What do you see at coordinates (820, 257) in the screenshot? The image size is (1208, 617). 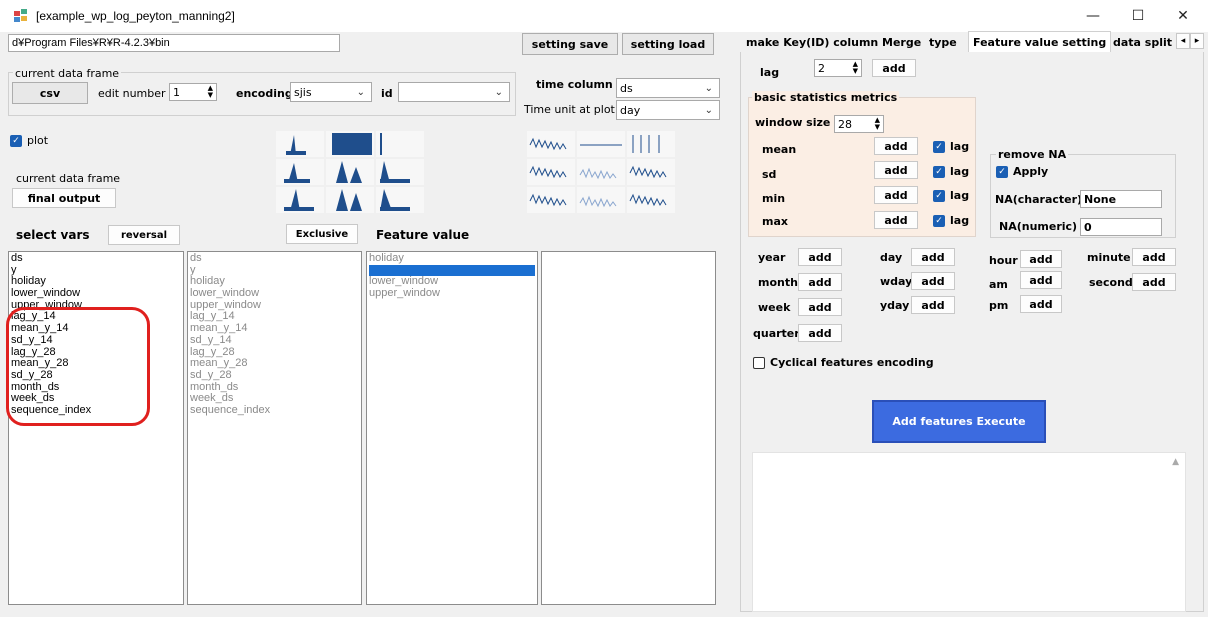 I see `year-add-button: add` at bounding box center [820, 257].